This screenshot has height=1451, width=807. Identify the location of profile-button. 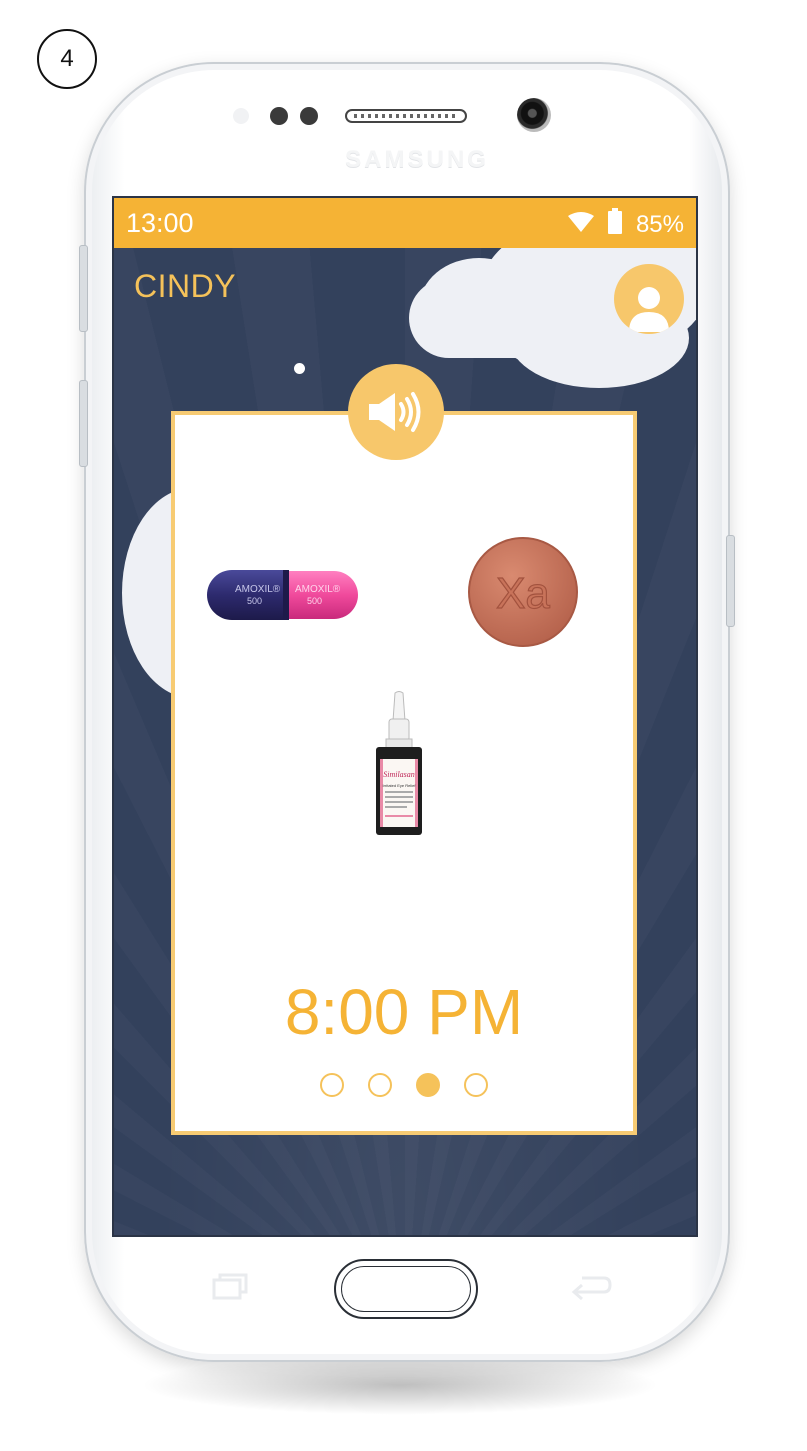
(649, 299).